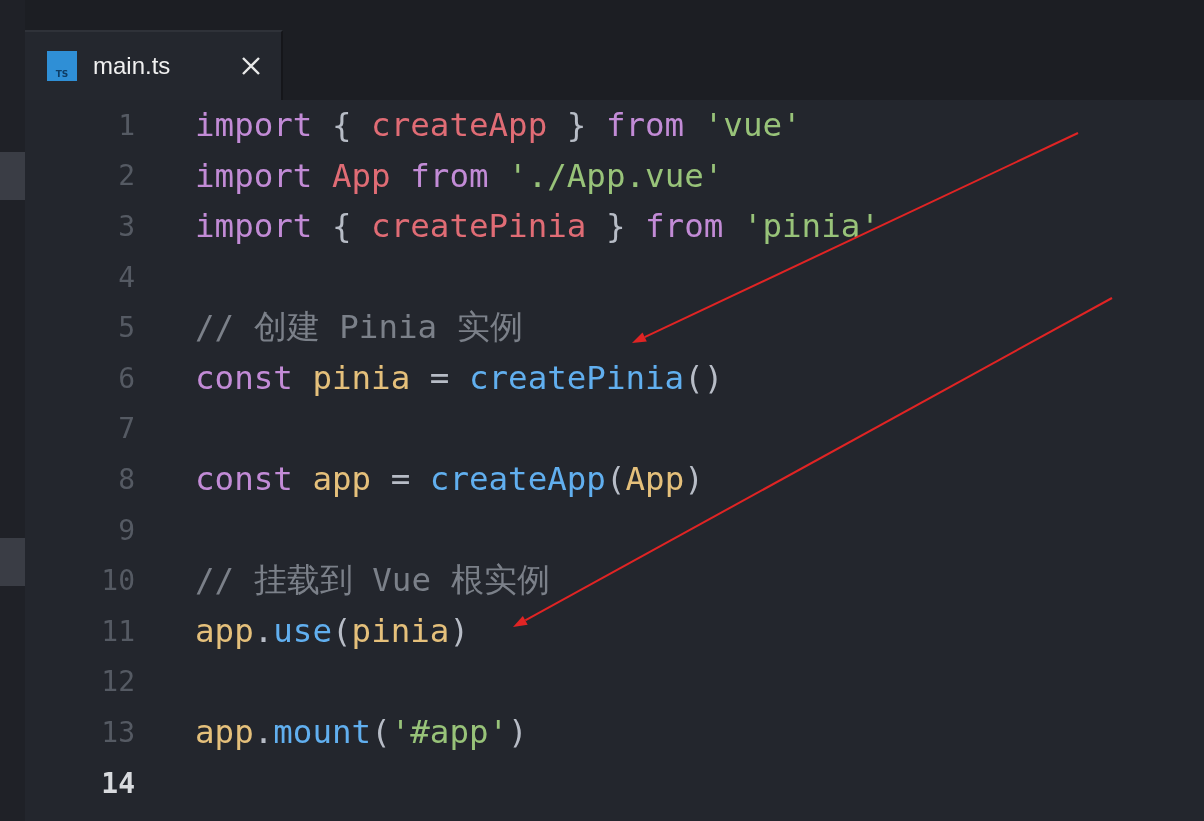 The image size is (1204, 821). Describe the element at coordinates (132, 66) in the screenshot. I see `tab-label: main.ts` at that location.